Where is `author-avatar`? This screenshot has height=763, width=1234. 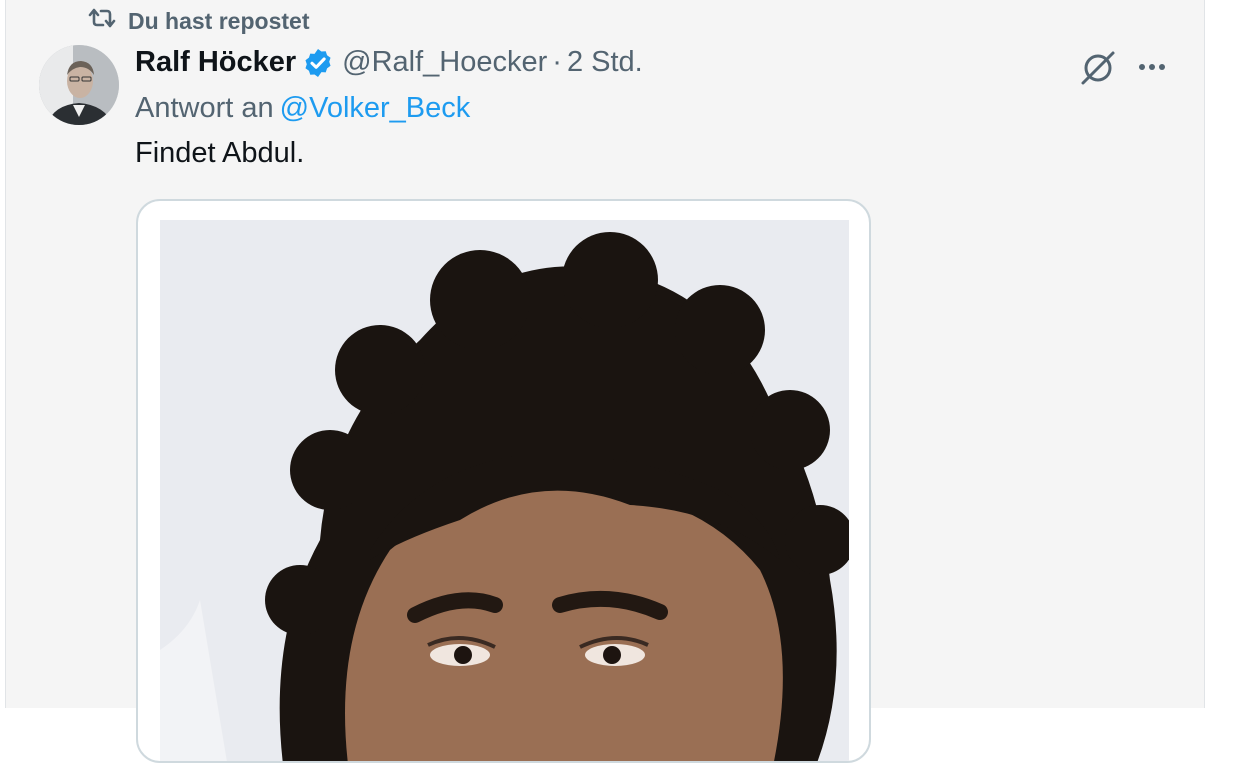
author-avatar is located at coordinates (79, 85).